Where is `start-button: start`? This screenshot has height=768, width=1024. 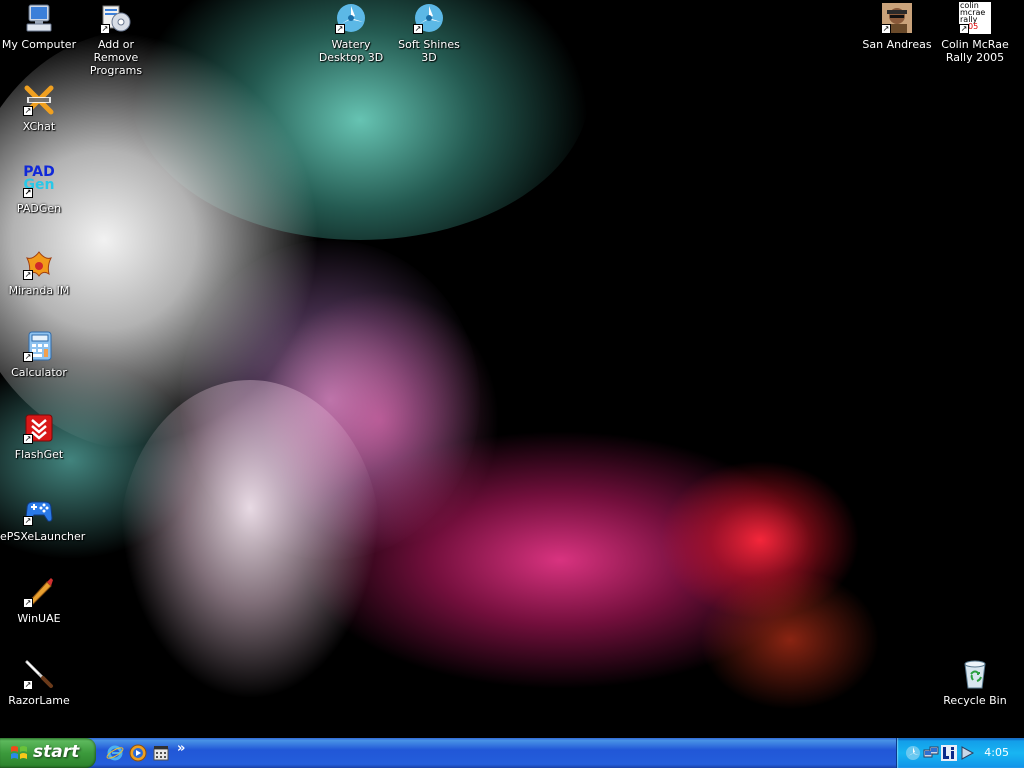 start-button: start is located at coordinates (48, 753).